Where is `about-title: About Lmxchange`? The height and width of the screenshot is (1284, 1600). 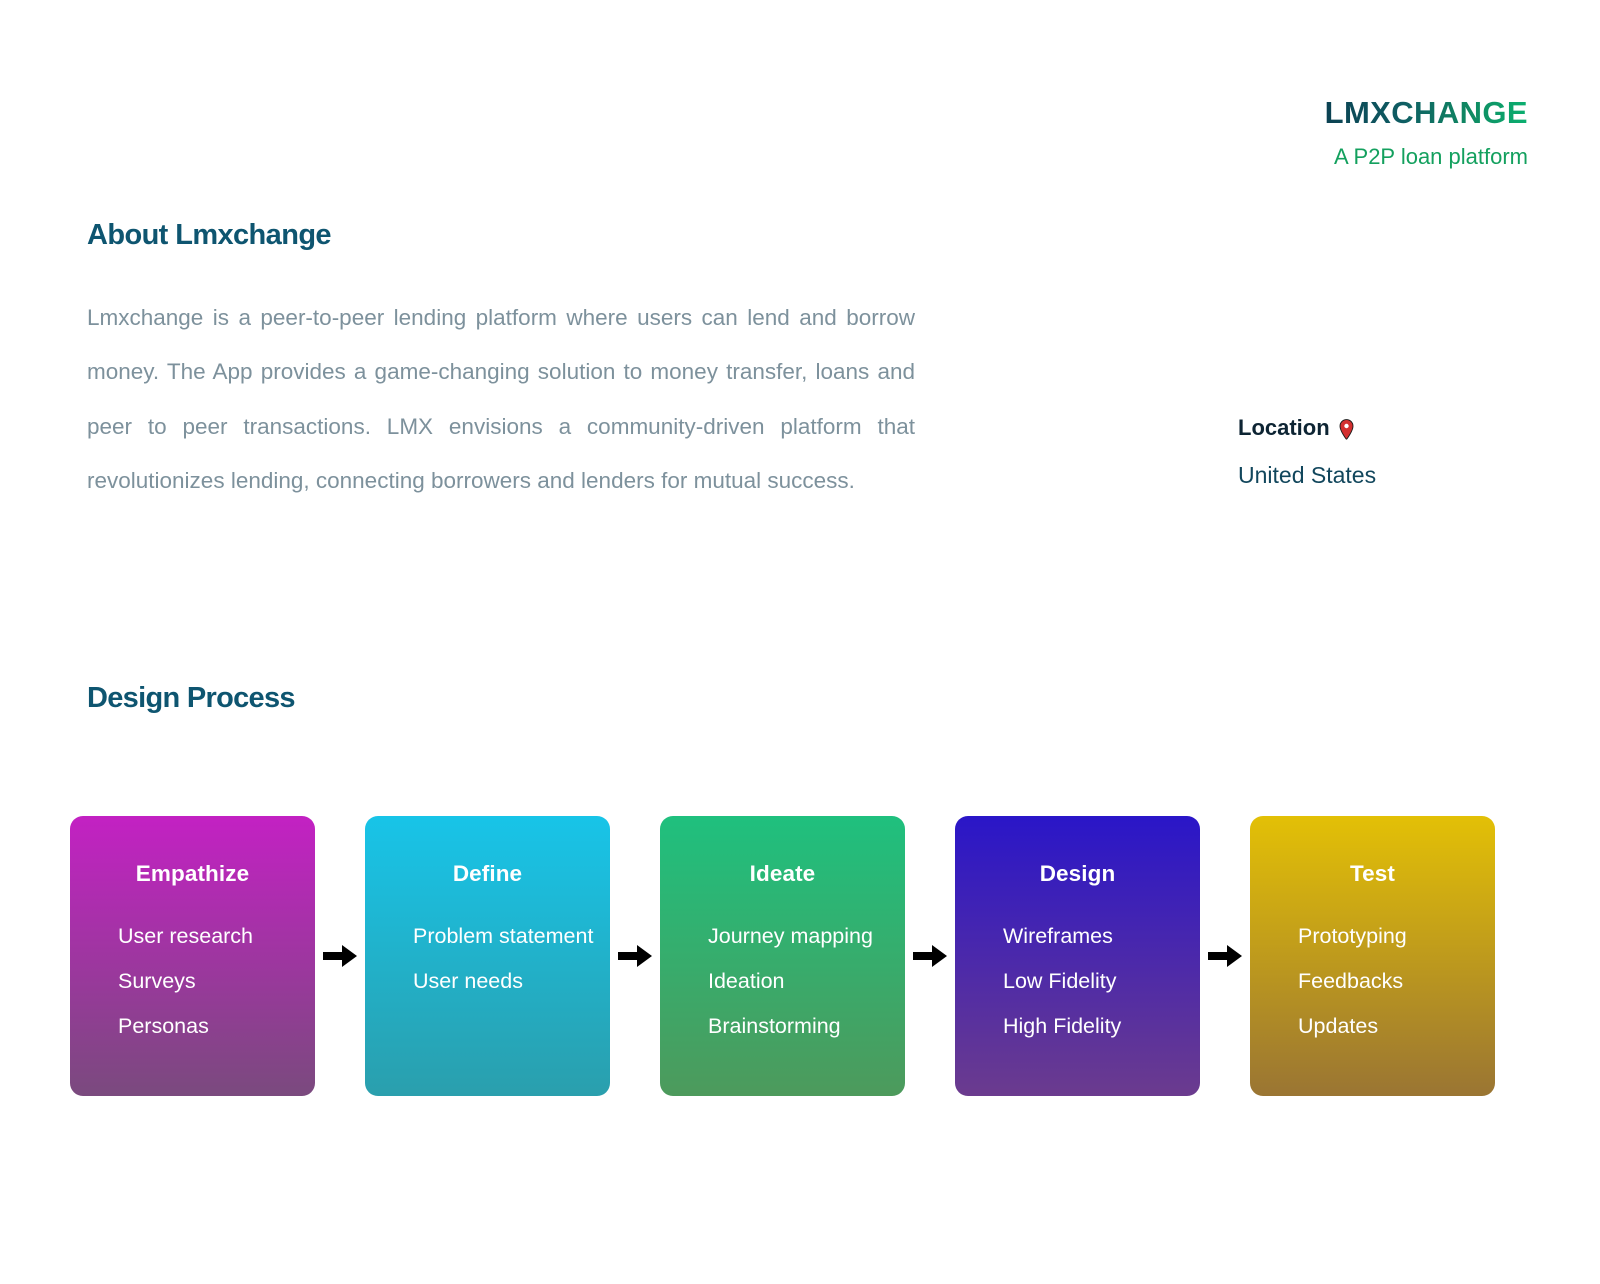
about-title: About Lmxchange is located at coordinates (209, 235).